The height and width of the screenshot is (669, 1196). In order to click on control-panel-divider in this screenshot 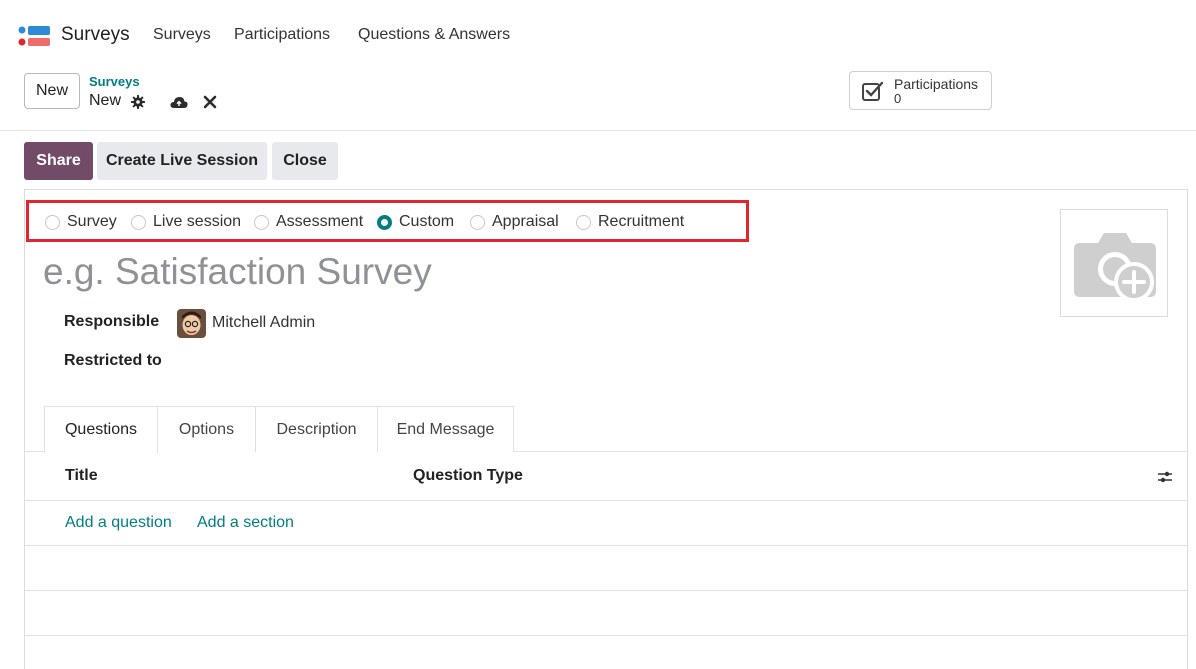, I will do `click(598, 130)`.